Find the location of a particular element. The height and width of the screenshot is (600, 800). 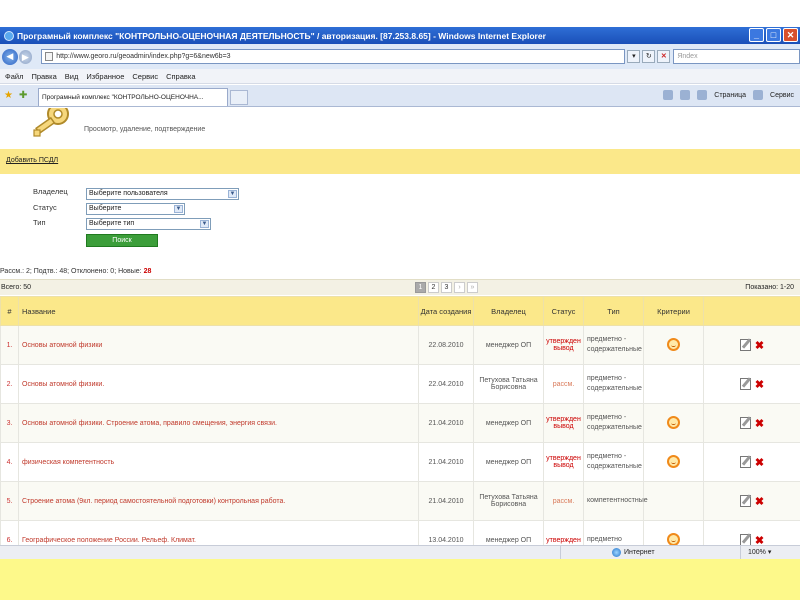

menu-favorites: Избранное is located at coordinates (105, 76).